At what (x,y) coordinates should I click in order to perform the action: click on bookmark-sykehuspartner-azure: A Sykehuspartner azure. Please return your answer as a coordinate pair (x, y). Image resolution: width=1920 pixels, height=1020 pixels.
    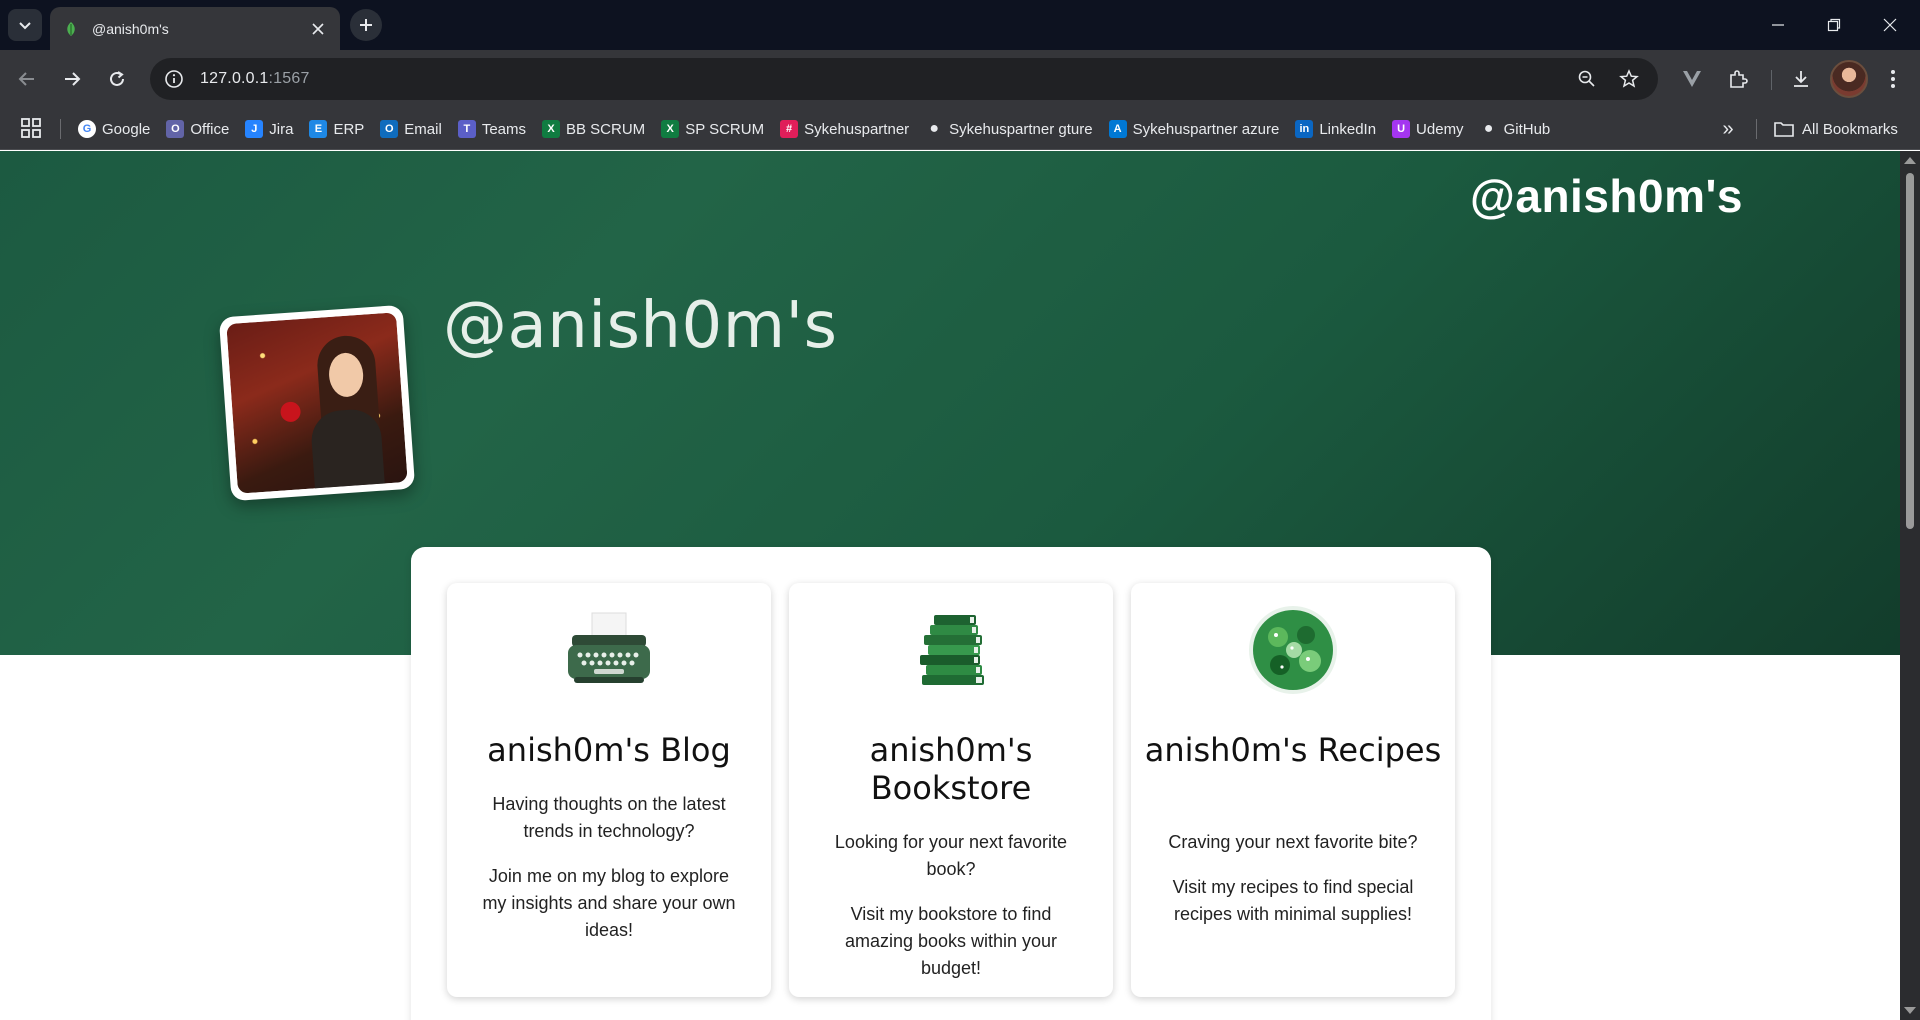
    Looking at the image, I should click on (1194, 129).